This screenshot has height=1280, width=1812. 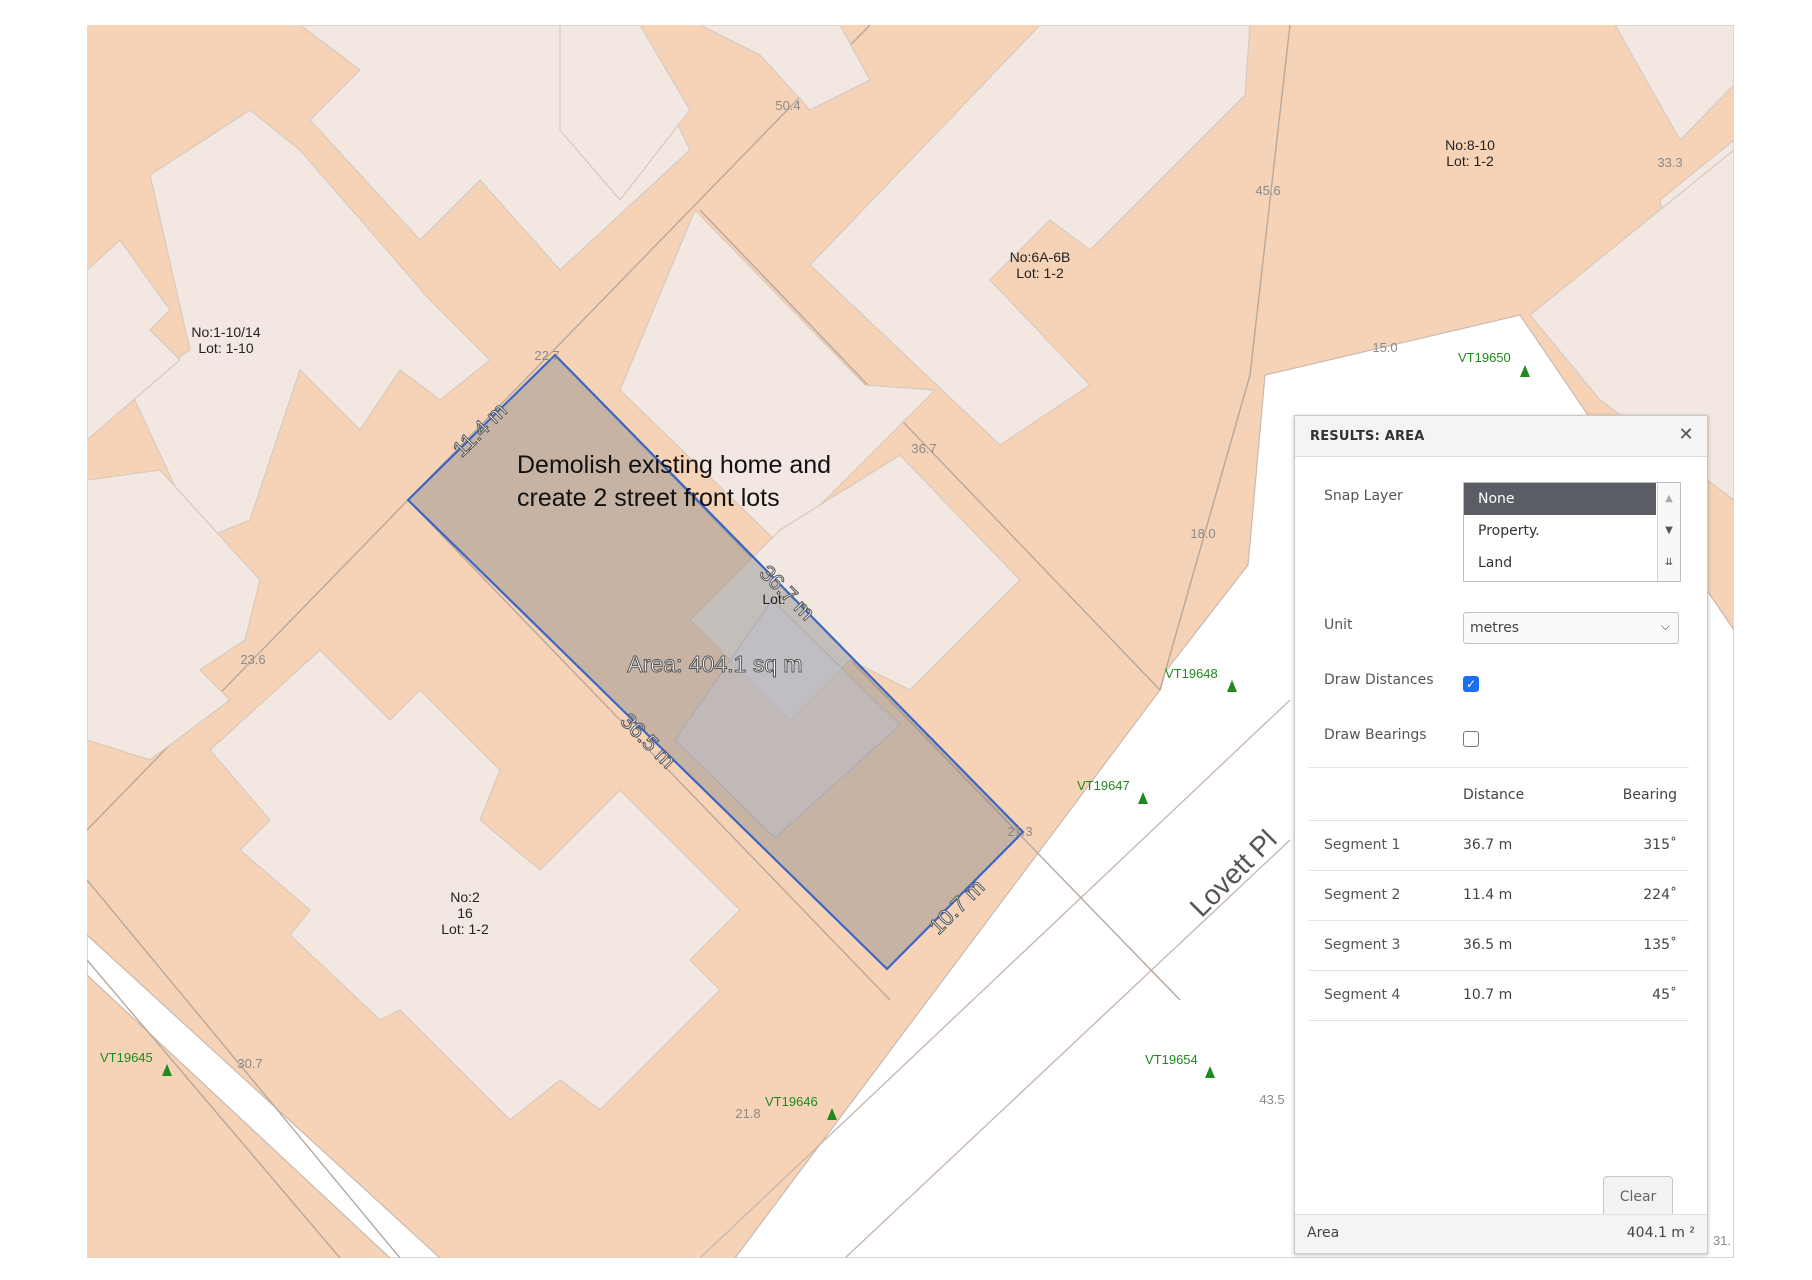 I want to click on table-header: Distance Bearing, so click(x=1499, y=794).